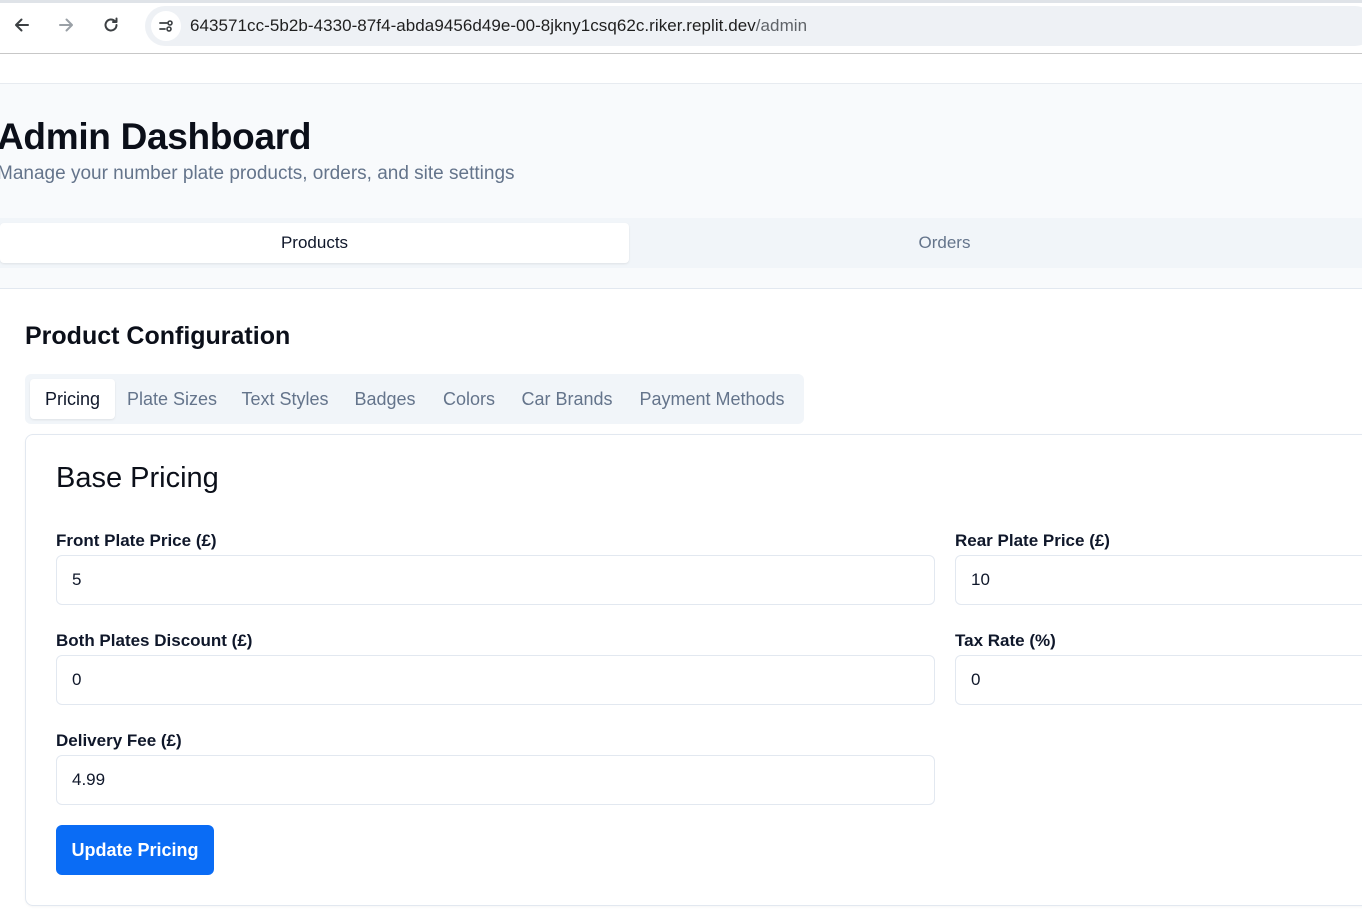 The width and height of the screenshot is (1362, 913). What do you see at coordinates (495, 780) in the screenshot?
I see `delivery-fee-input: 4.99` at bounding box center [495, 780].